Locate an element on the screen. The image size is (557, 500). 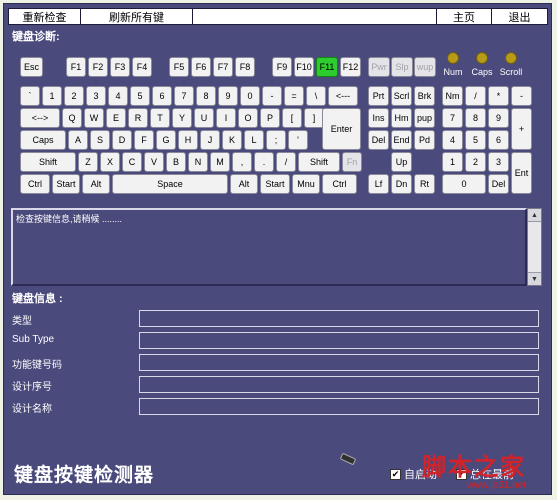
key-w: W is located at coordinates (94, 118).